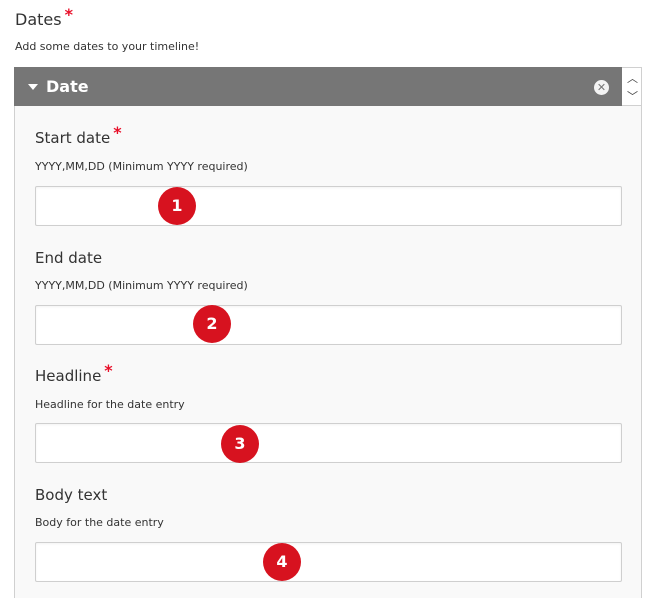  Describe the element at coordinates (67, 86) in the screenshot. I see `group-title: Date` at that location.